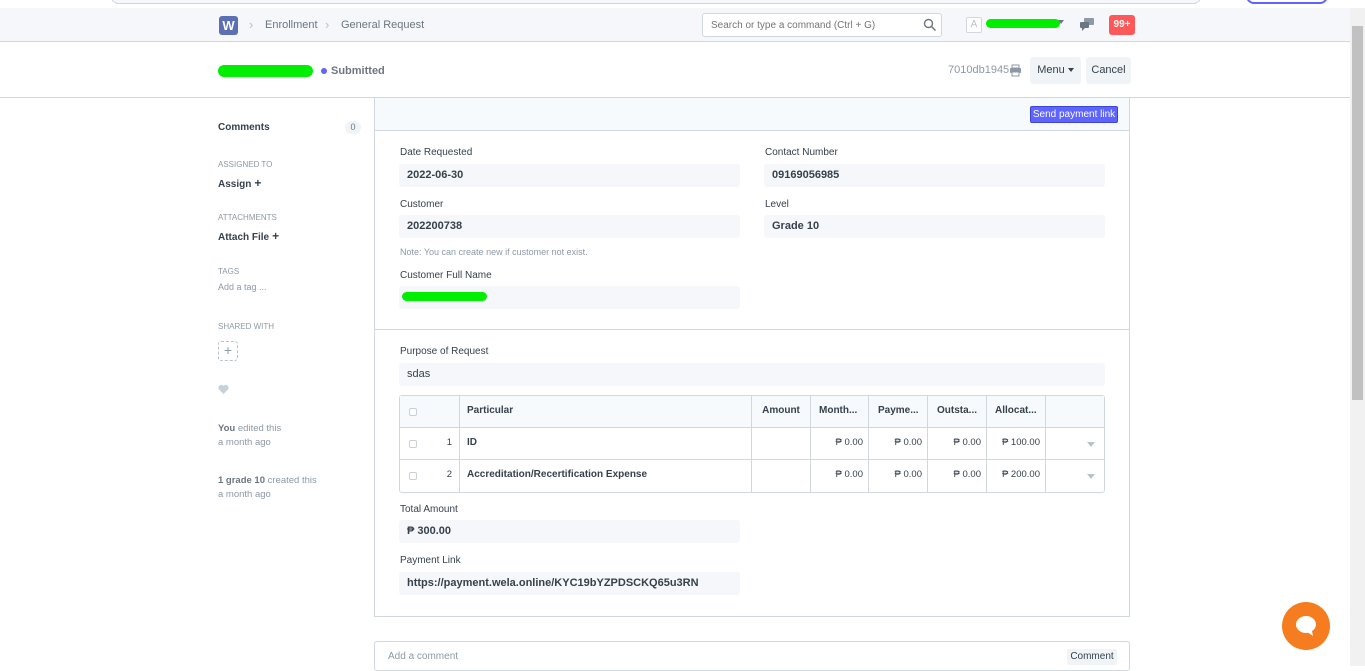 This screenshot has width=1365, height=671. What do you see at coordinates (429, 509) in the screenshot?
I see `total-amount-label: Total Amount` at bounding box center [429, 509].